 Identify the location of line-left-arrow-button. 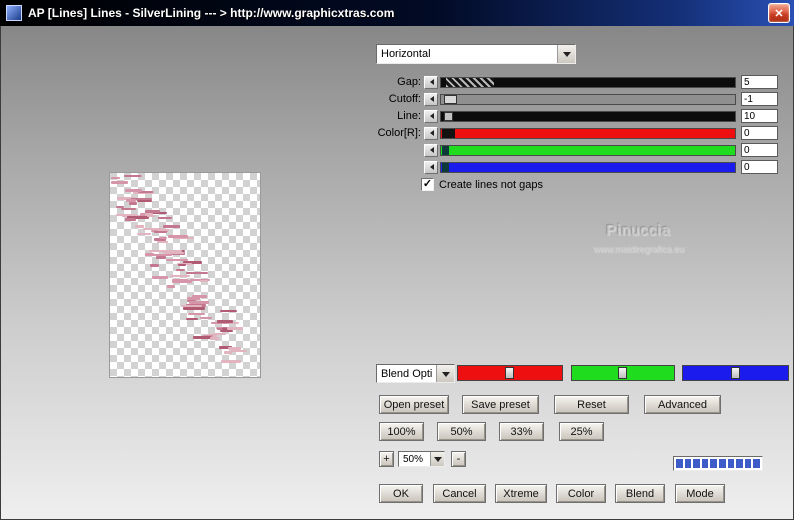
(431, 116).